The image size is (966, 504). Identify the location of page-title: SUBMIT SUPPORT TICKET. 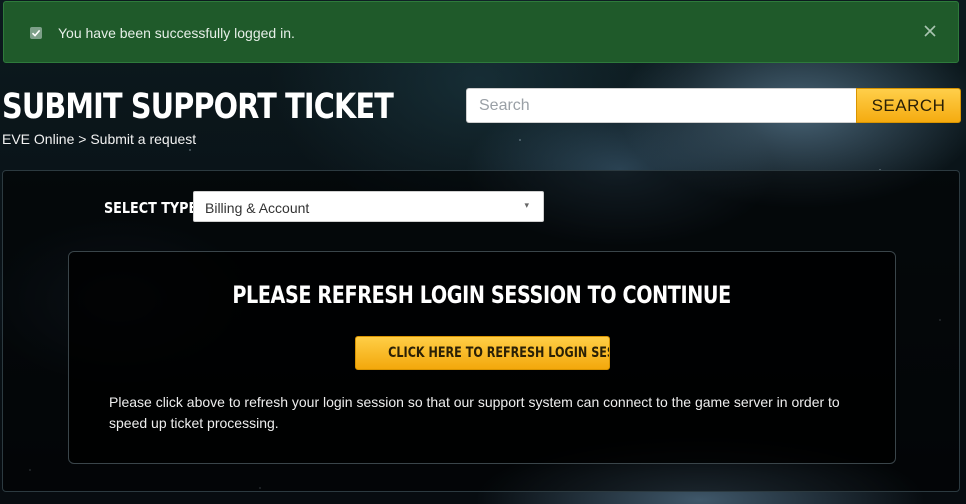
(198, 107).